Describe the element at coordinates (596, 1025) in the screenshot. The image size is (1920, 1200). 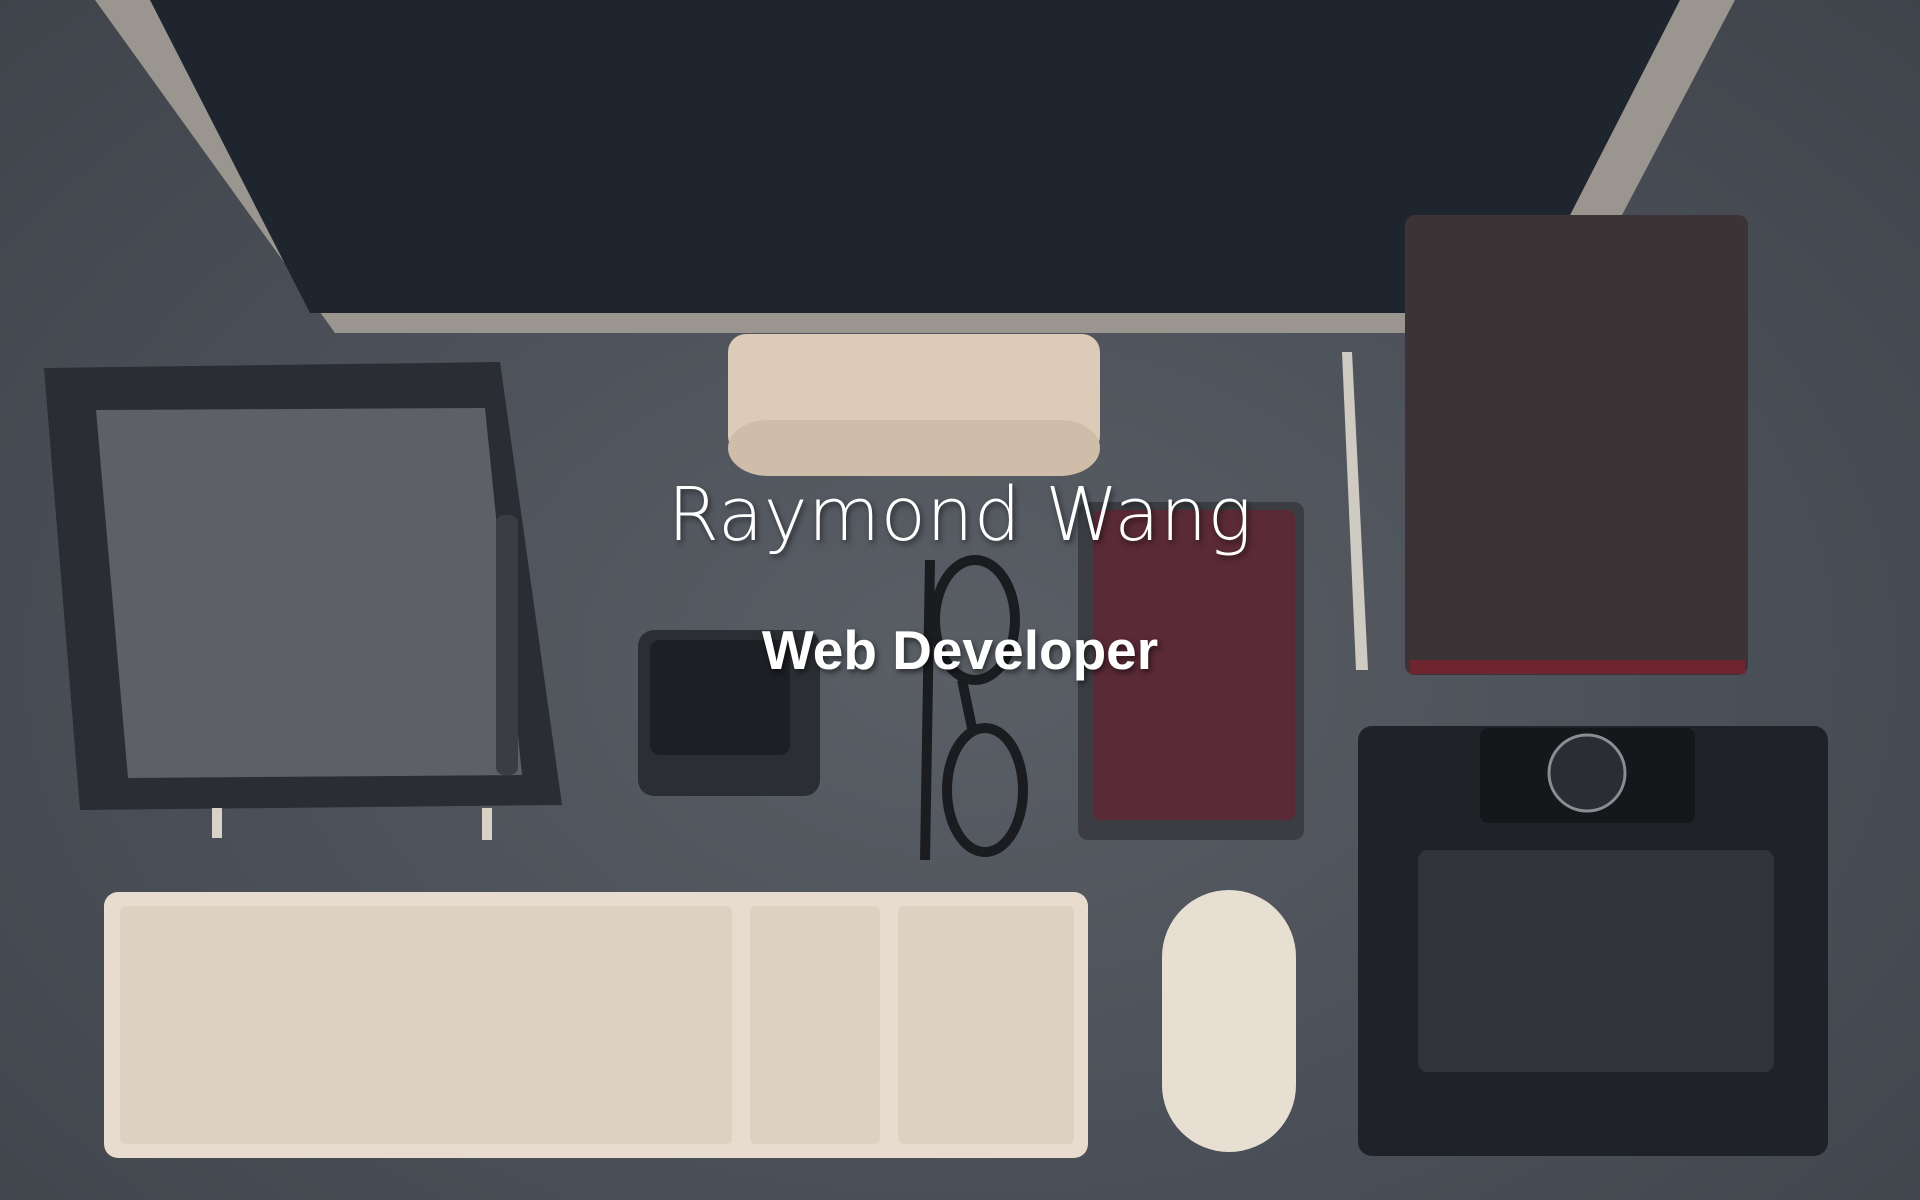
I see `keyboard-icon` at that location.